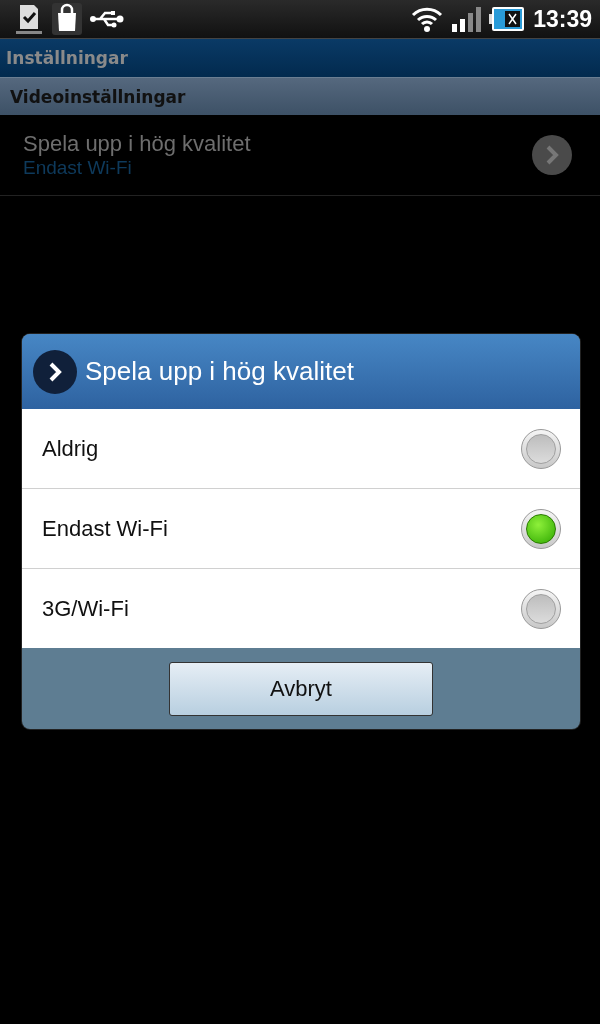 Image resolution: width=600 pixels, height=1024 pixels. I want to click on clock: 13:39, so click(562, 19).